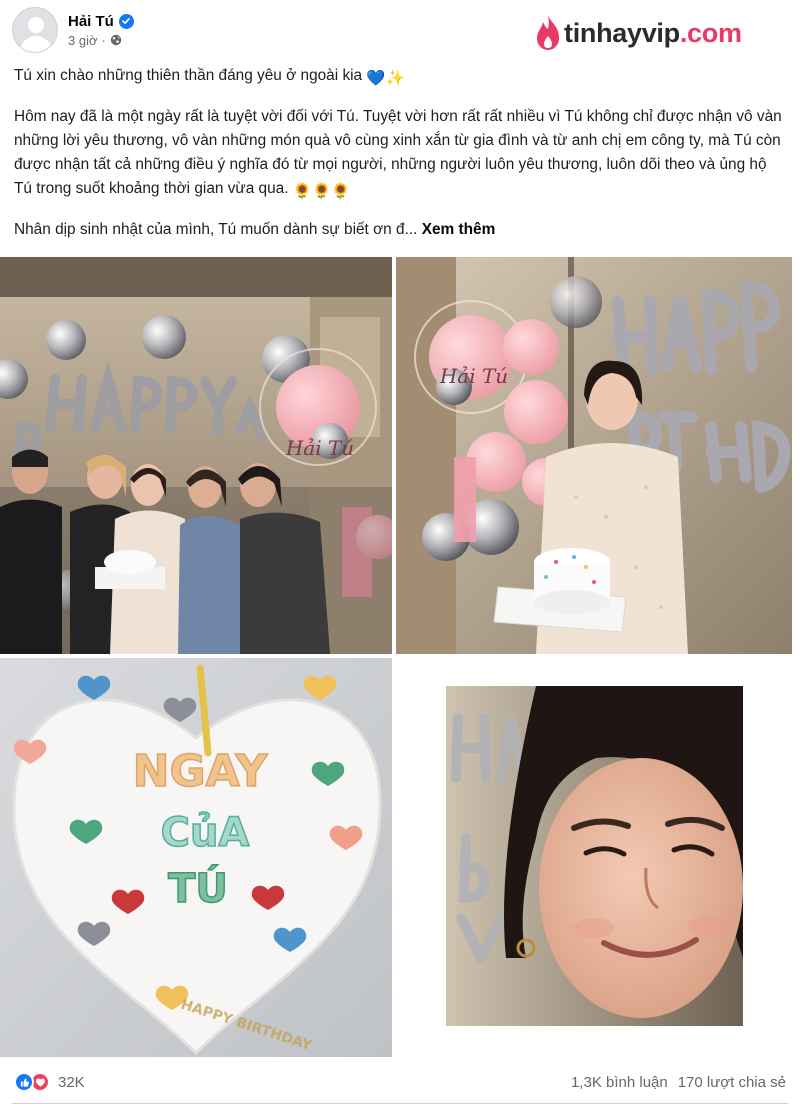 The height and width of the screenshot is (1109, 800). What do you see at coordinates (24, 1082) in the screenshot?
I see `like-icon` at bounding box center [24, 1082].